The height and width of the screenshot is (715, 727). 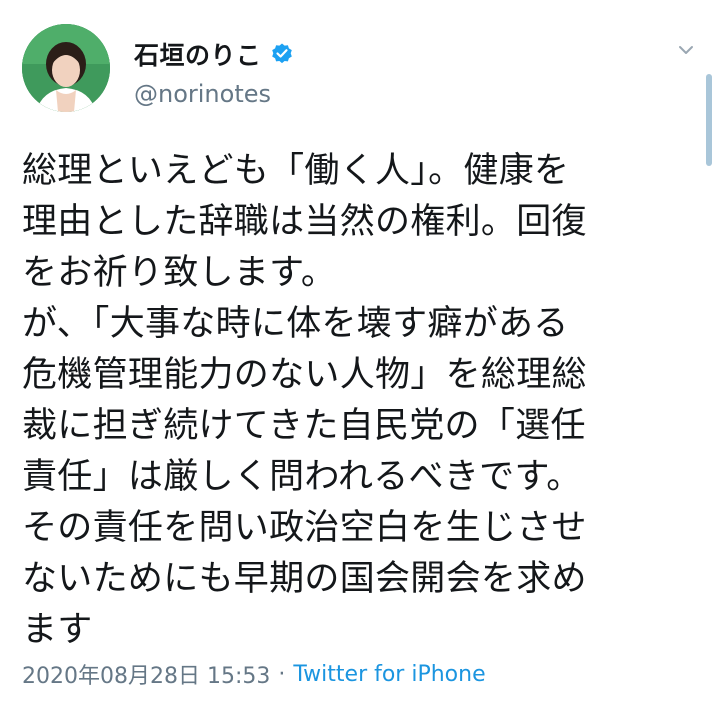 What do you see at coordinates (146, 674) in the screenshot?
I see `timestamp: 2020年08月28日 15:53` at bounding box center [146, 674].